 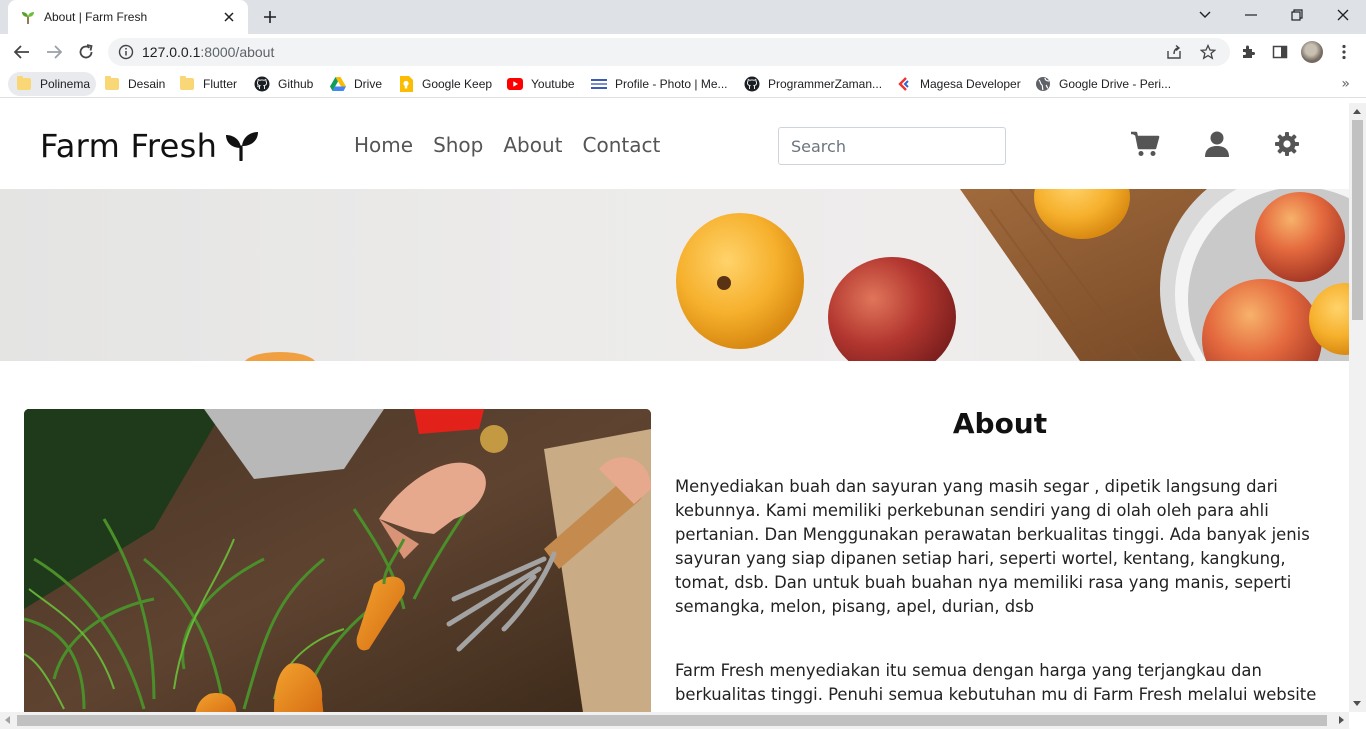 What do you see at coordinates (22, 52) in the screenshot?
I see `back-icon` at bounding box center [22, 52].